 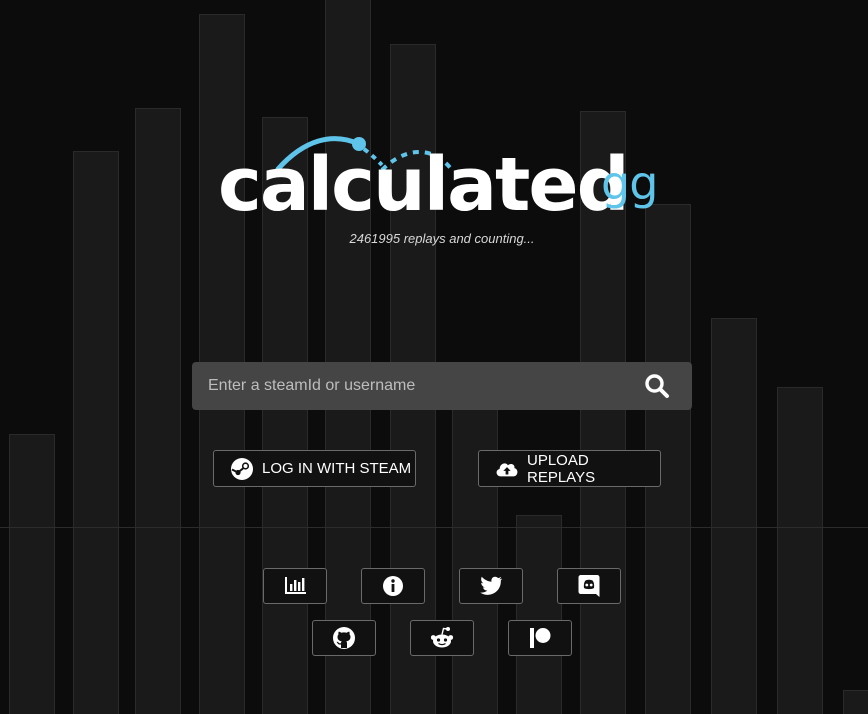 I want to click on upload-replays-button: UPLOAD REPLAYS, so click(x=569, y=468).